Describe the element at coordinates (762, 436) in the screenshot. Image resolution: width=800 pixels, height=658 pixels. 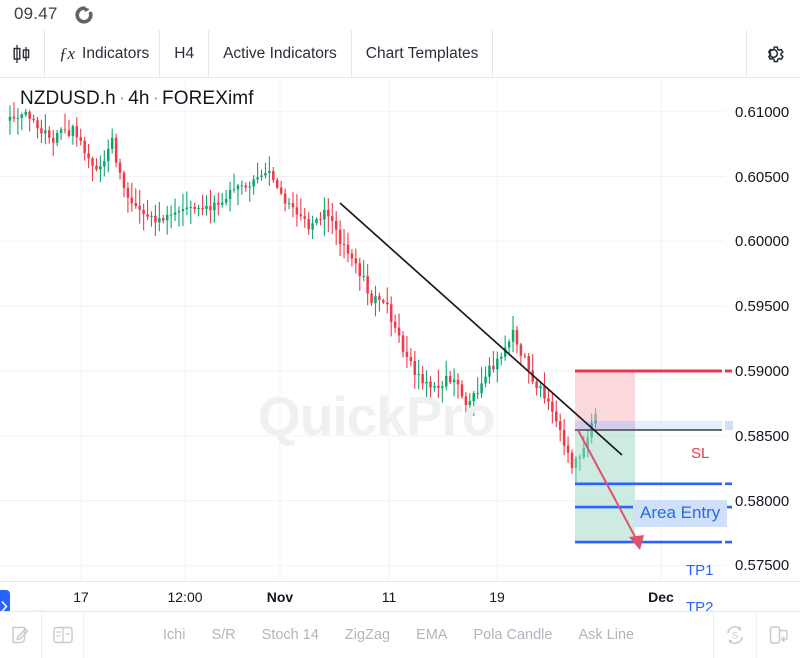
I see `price-tick: 0.58500` at that location.